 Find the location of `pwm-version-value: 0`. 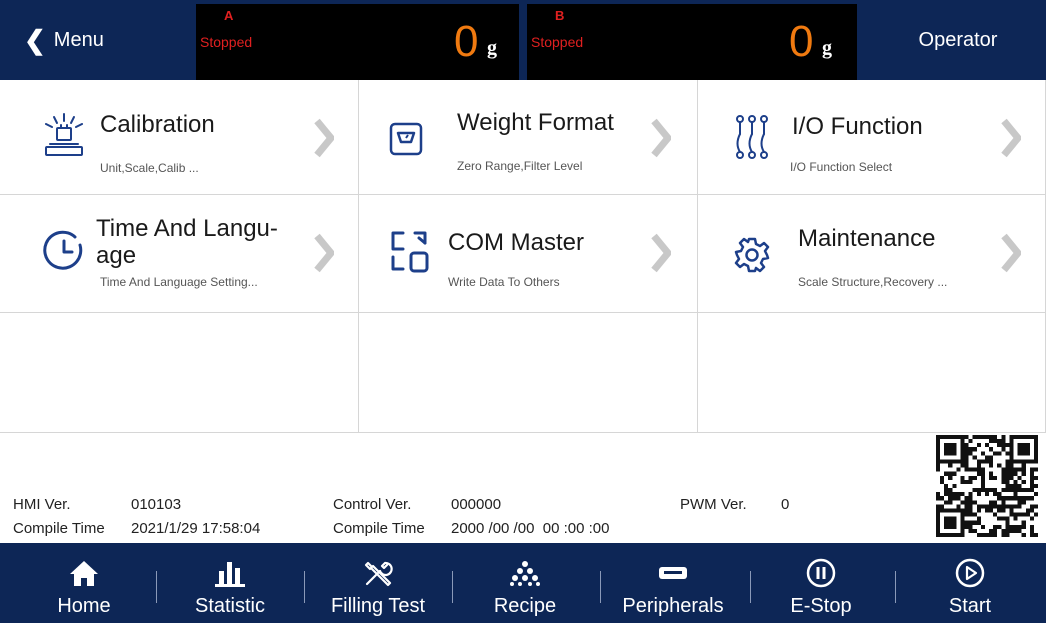

pwm-version-value: 0 is located at coordinates (785, 504).